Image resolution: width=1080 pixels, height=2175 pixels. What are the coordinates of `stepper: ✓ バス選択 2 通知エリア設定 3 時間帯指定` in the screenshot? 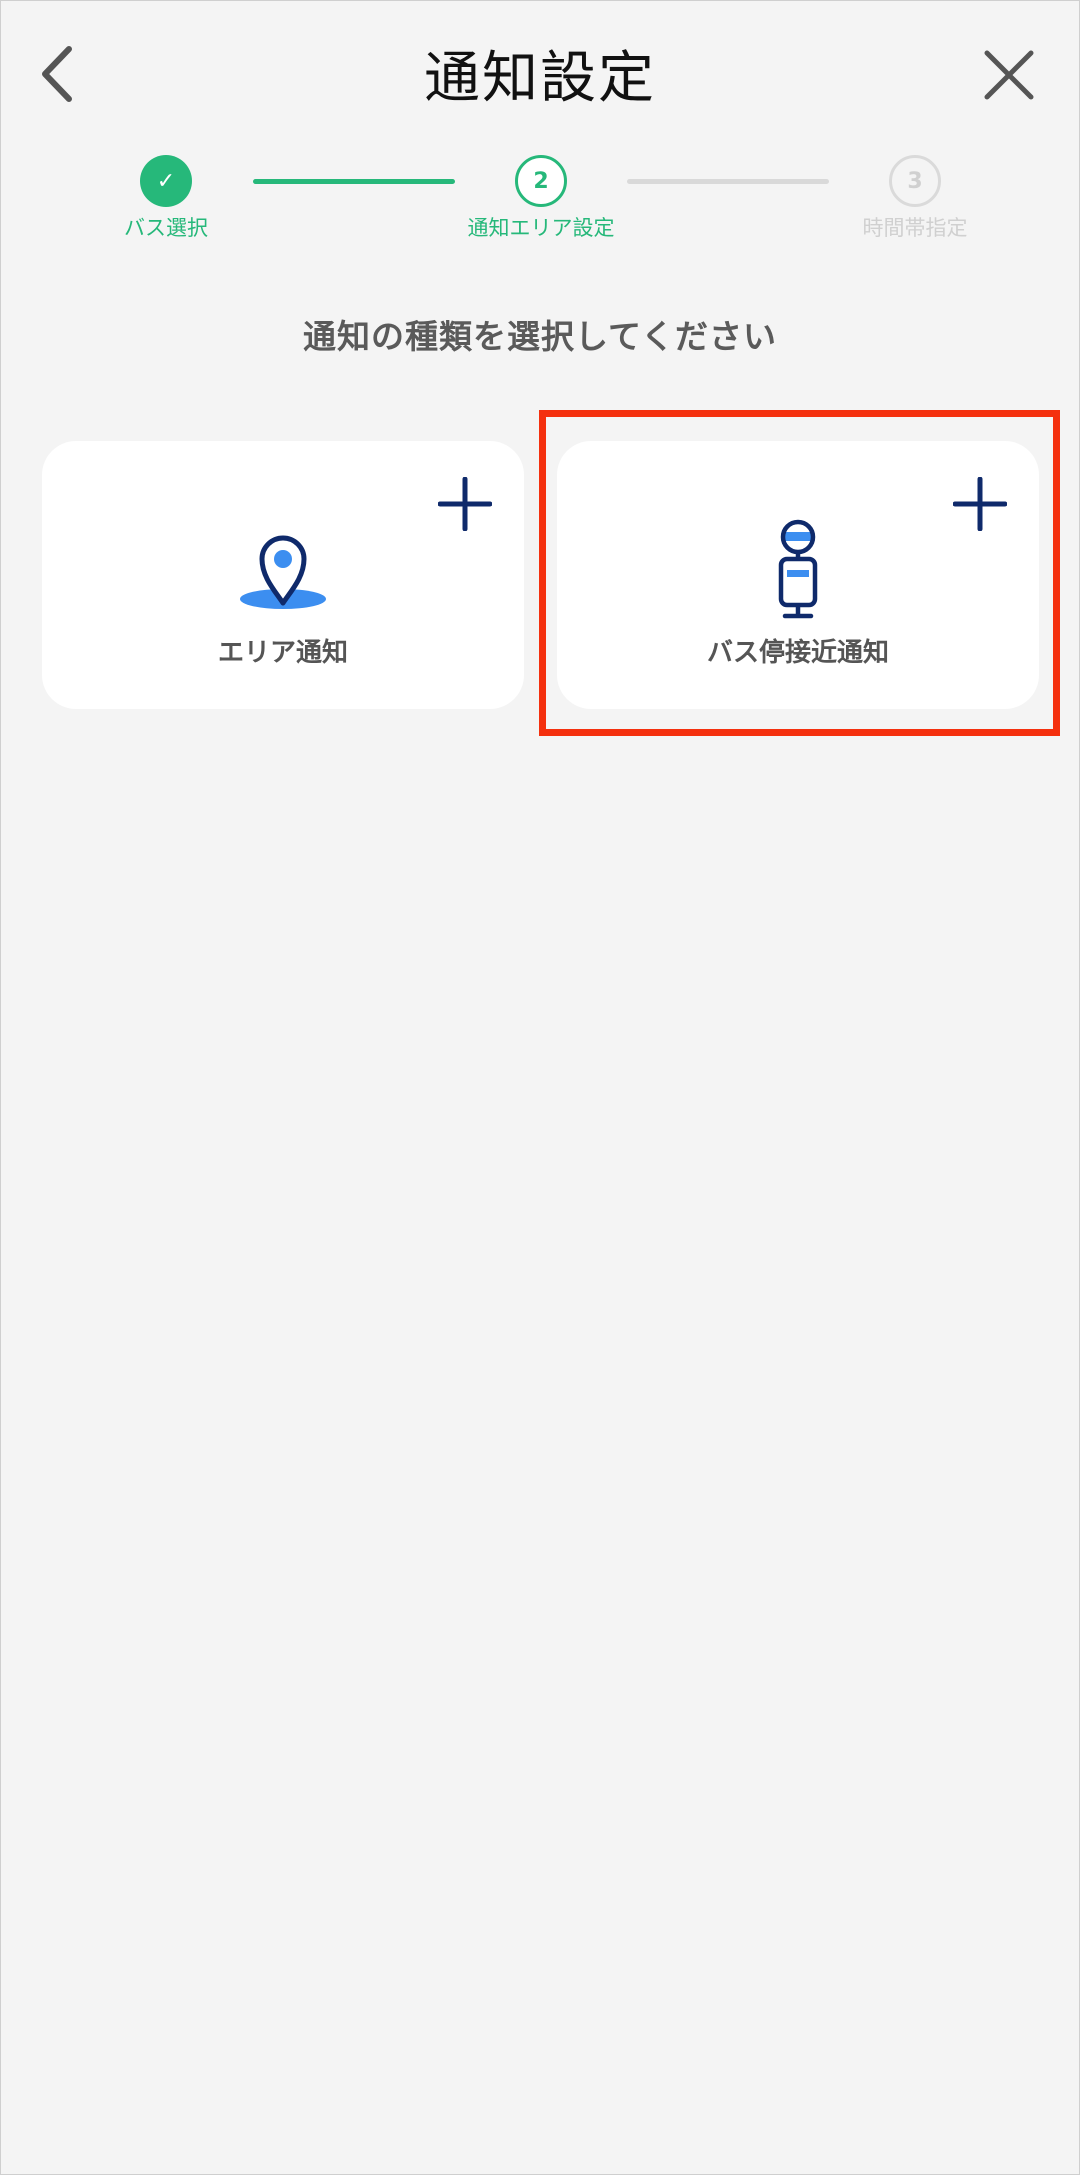 It's located at (540, 201).